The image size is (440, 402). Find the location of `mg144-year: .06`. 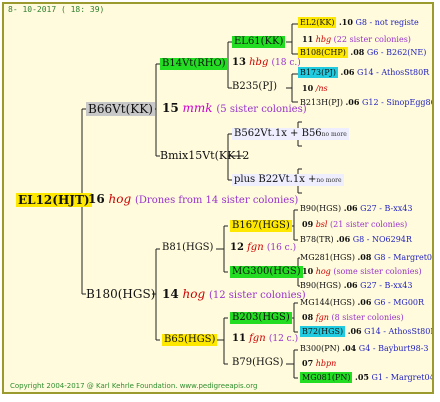

mg144-year: .06 is located at coordinates (364, 302).